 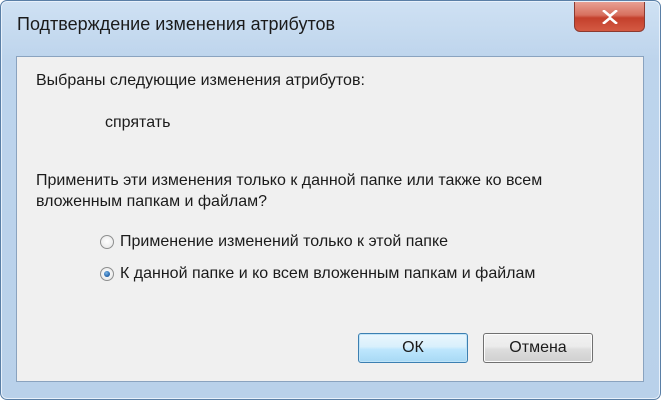 I want to click on attribute-change-text: спрятать, so click(x=138, y=122).